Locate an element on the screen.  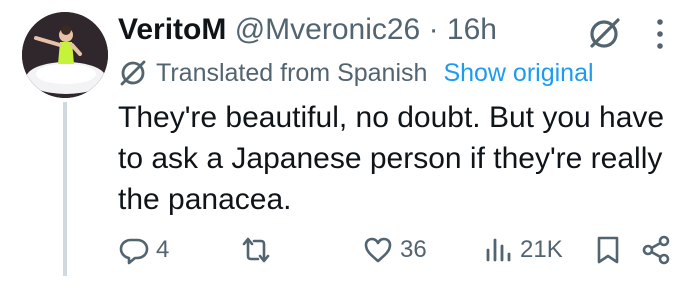
share-button is located at coordinates (659, 250).